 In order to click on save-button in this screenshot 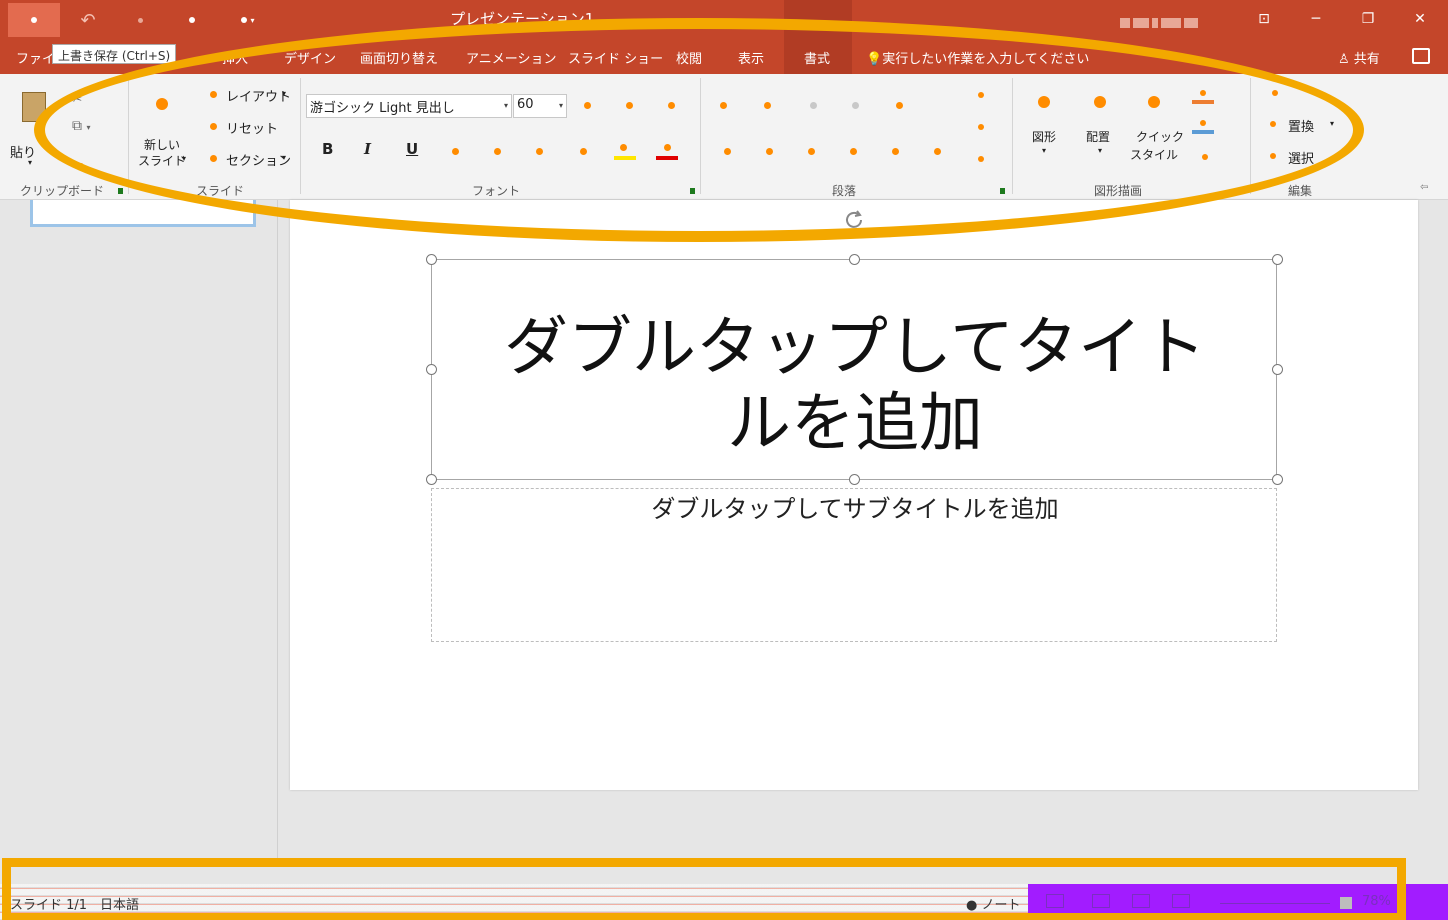, I will do `click(34, 20)`.